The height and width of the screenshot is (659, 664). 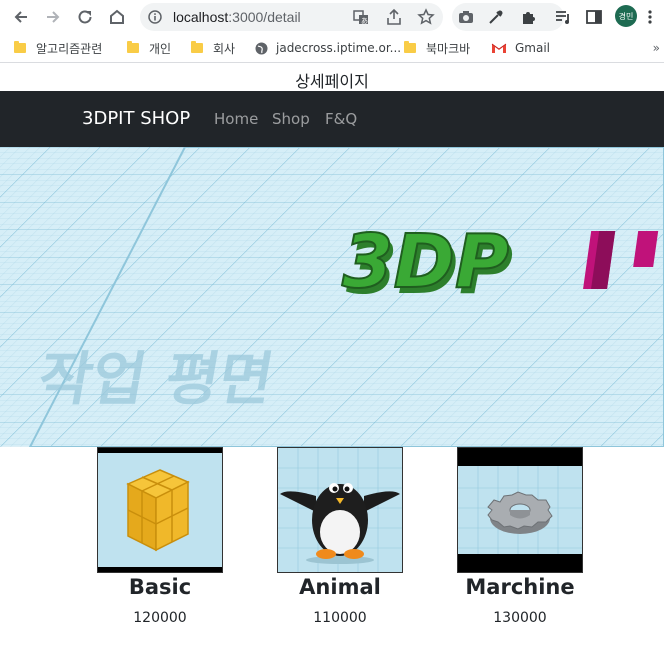 I want to click on puzzle-icon, so click(x=529, y=17).